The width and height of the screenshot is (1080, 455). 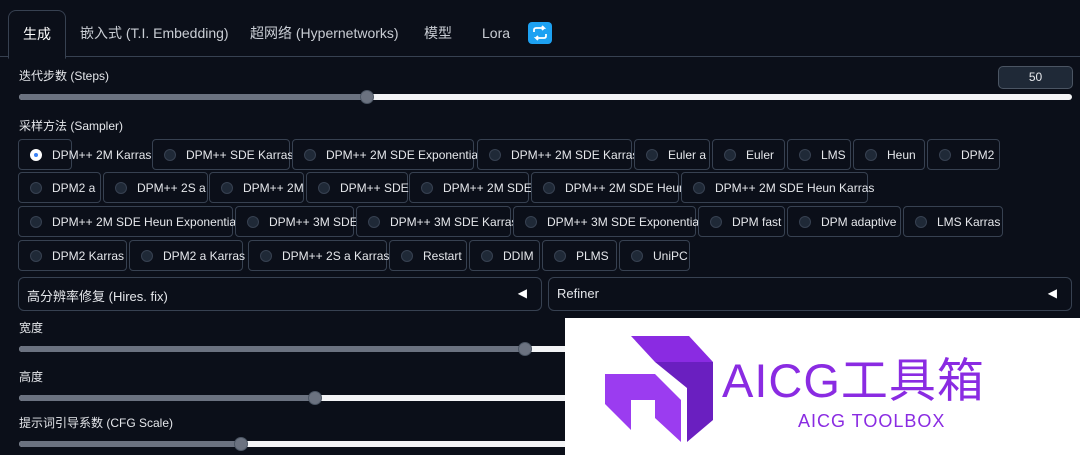 I want to click on sampler-option: DDIM, so click(x=504, y=255).